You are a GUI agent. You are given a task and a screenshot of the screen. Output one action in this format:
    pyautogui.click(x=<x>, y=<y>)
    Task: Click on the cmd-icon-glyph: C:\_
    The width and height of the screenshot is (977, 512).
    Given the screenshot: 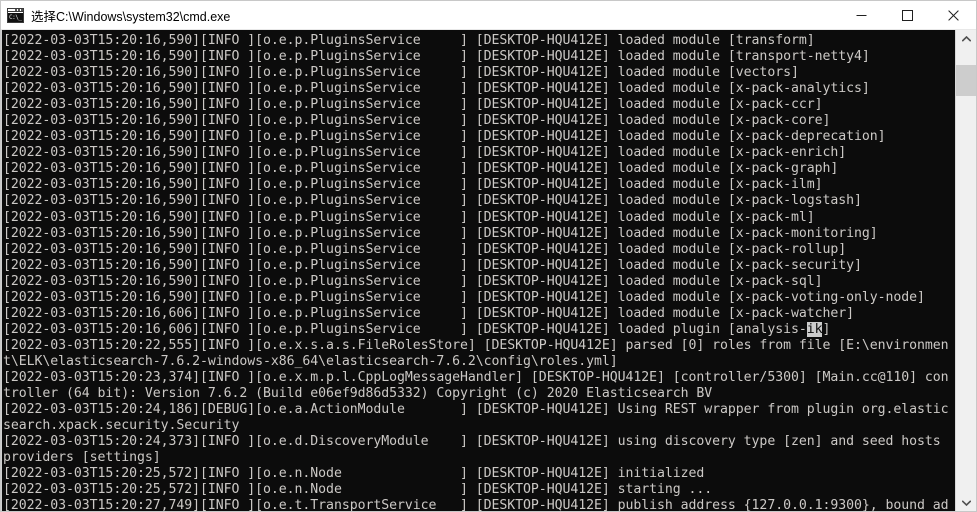 What is the action you would take?
    pyautogui.click(x=15, y=17)
    